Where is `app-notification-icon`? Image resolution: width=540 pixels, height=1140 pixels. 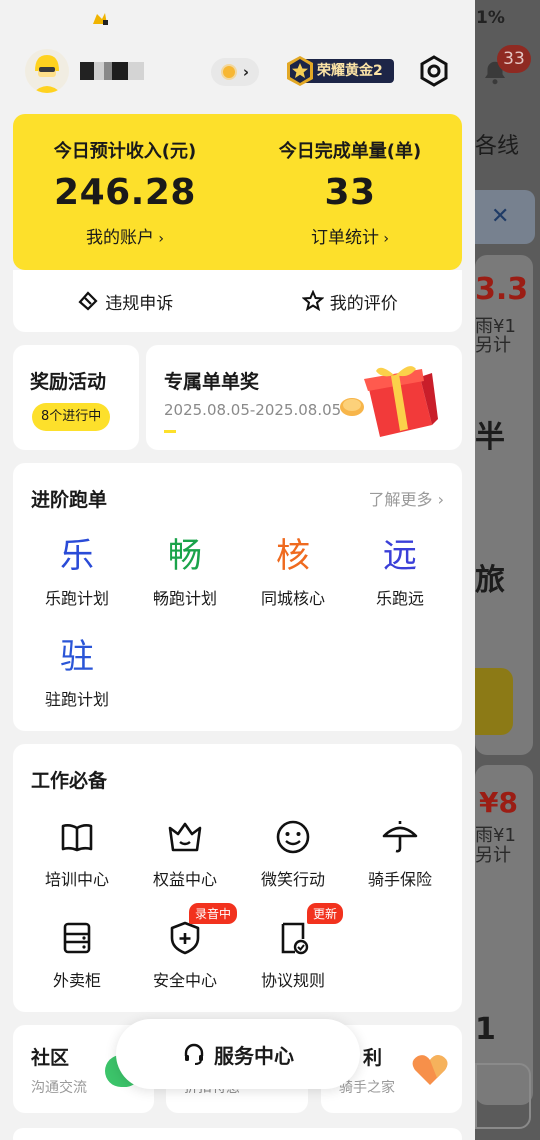
app-notification-icon is located at coordinates (100, 18).